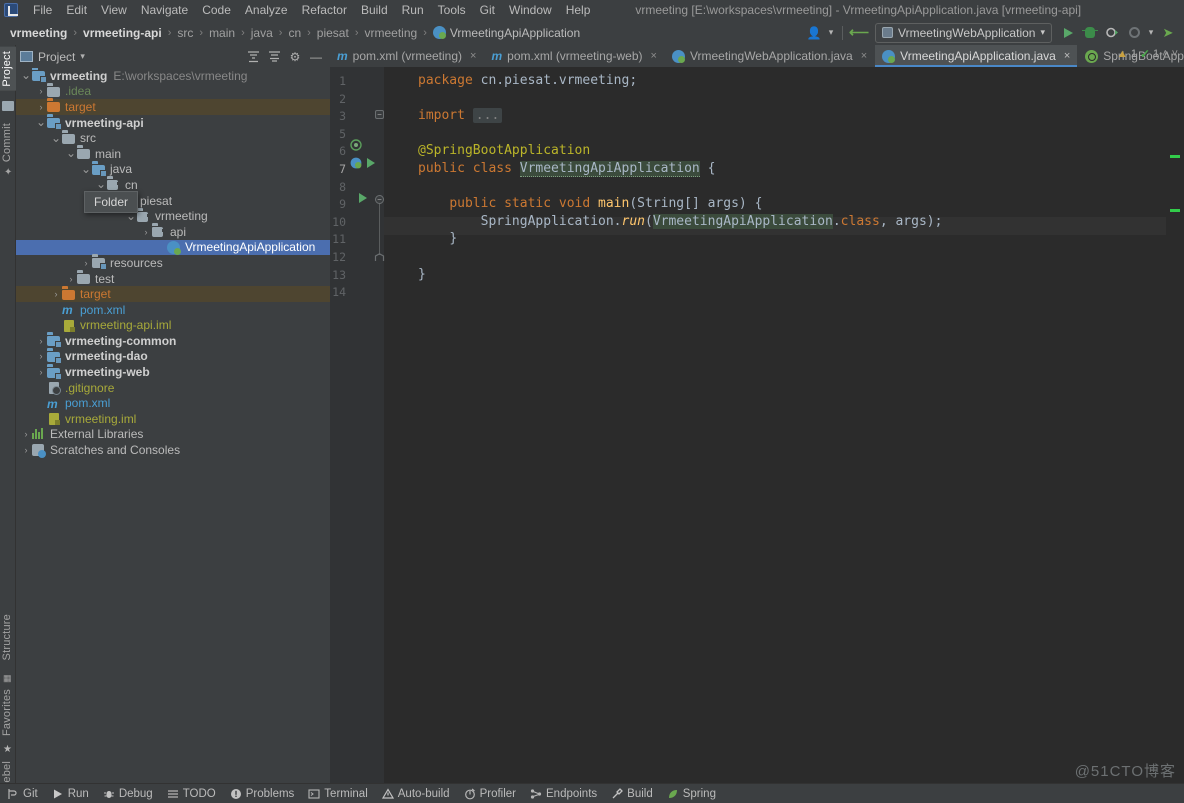 This screenshot has width=1184, height=803. Describe the element at coordinates (185, 33) in the screenshot. I see `breadcrumb-item-src: src` at that location.